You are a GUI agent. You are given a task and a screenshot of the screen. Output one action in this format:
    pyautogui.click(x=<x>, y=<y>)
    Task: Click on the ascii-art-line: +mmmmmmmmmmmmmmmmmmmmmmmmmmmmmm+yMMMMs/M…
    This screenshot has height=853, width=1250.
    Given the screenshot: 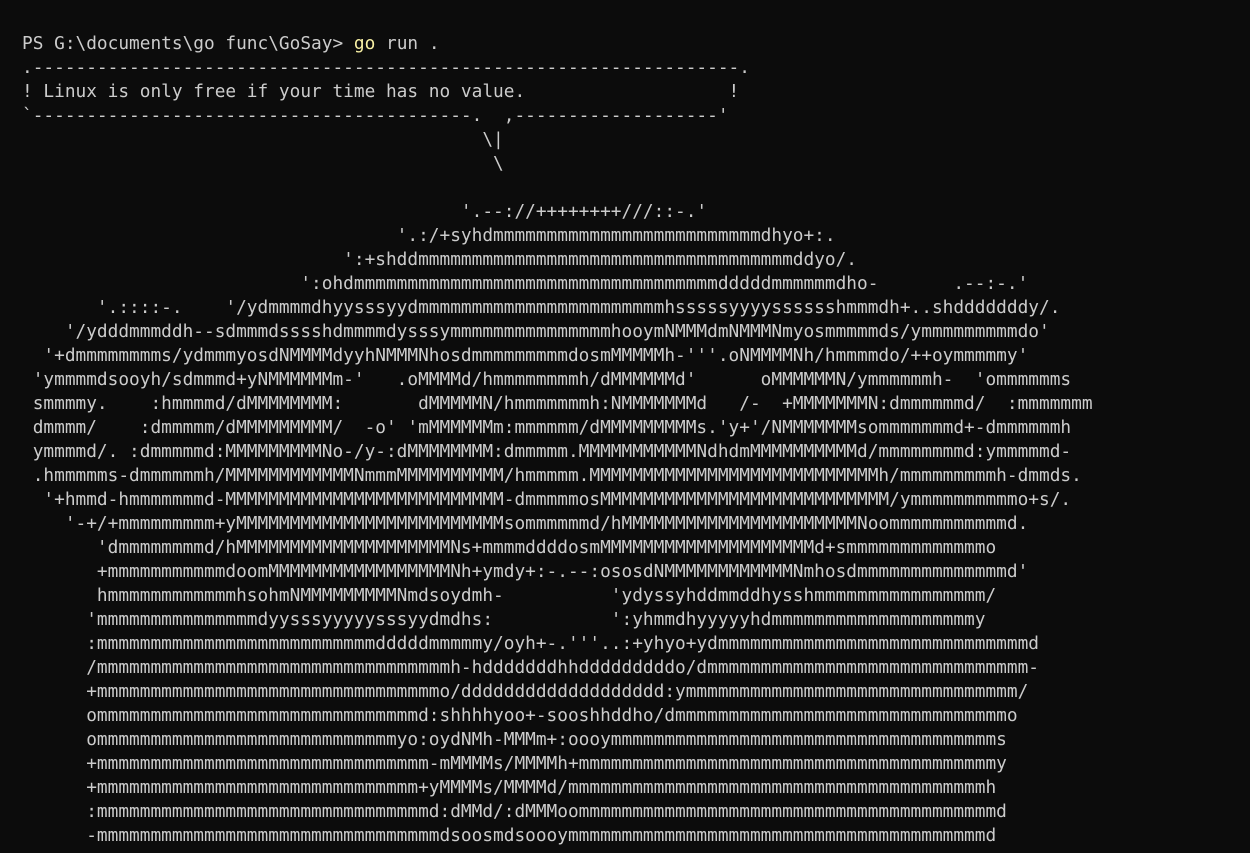 What is the action you would take?
    pyautogui.click(x=509, y=787)
    